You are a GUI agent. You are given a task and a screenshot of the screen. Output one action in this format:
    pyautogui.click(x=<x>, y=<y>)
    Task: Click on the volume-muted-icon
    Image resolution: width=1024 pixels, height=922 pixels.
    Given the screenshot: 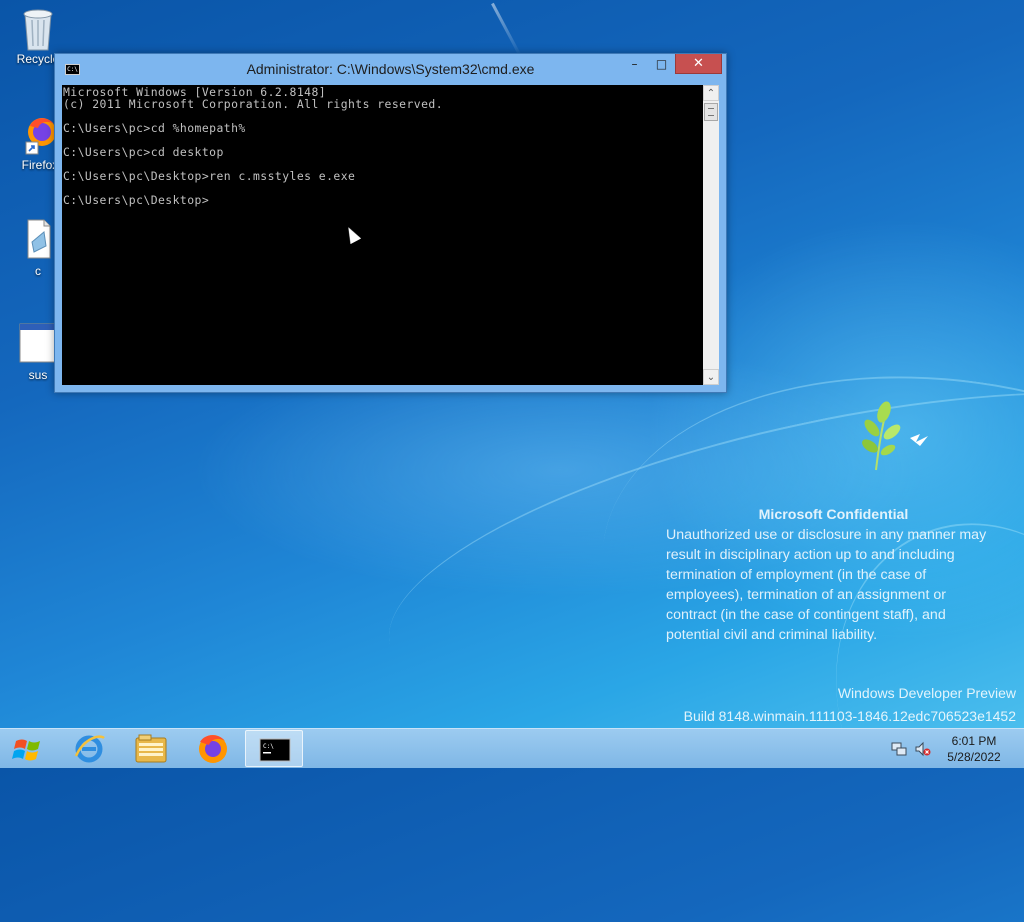 What is the action you would take?
    pyautogui.click(x=923, y=749)
    